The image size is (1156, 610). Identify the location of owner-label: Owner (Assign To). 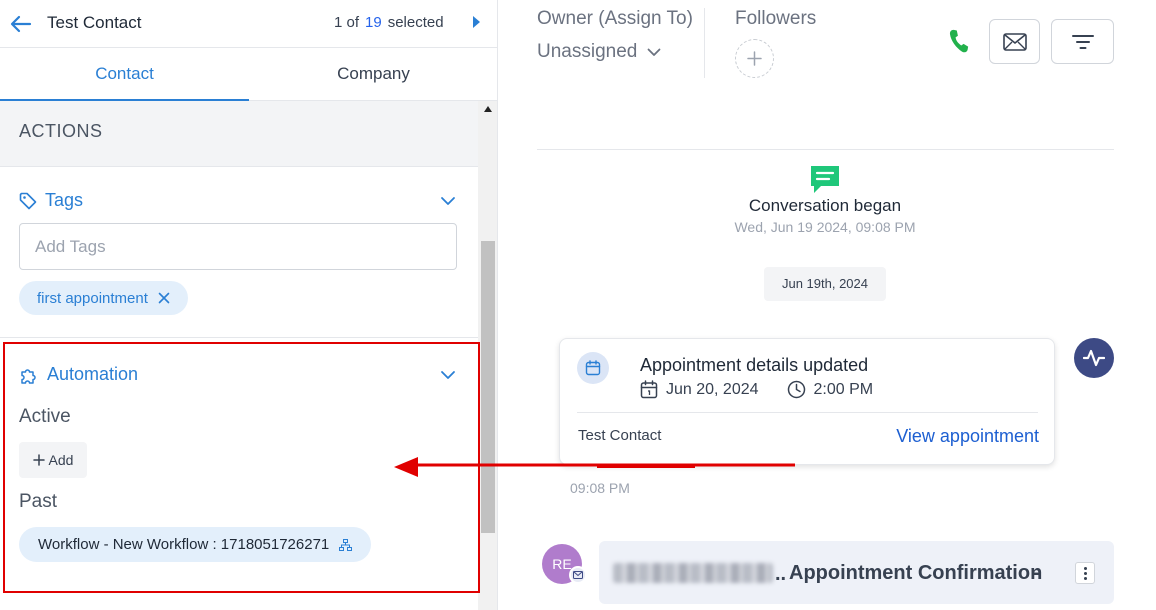
(615, 18).